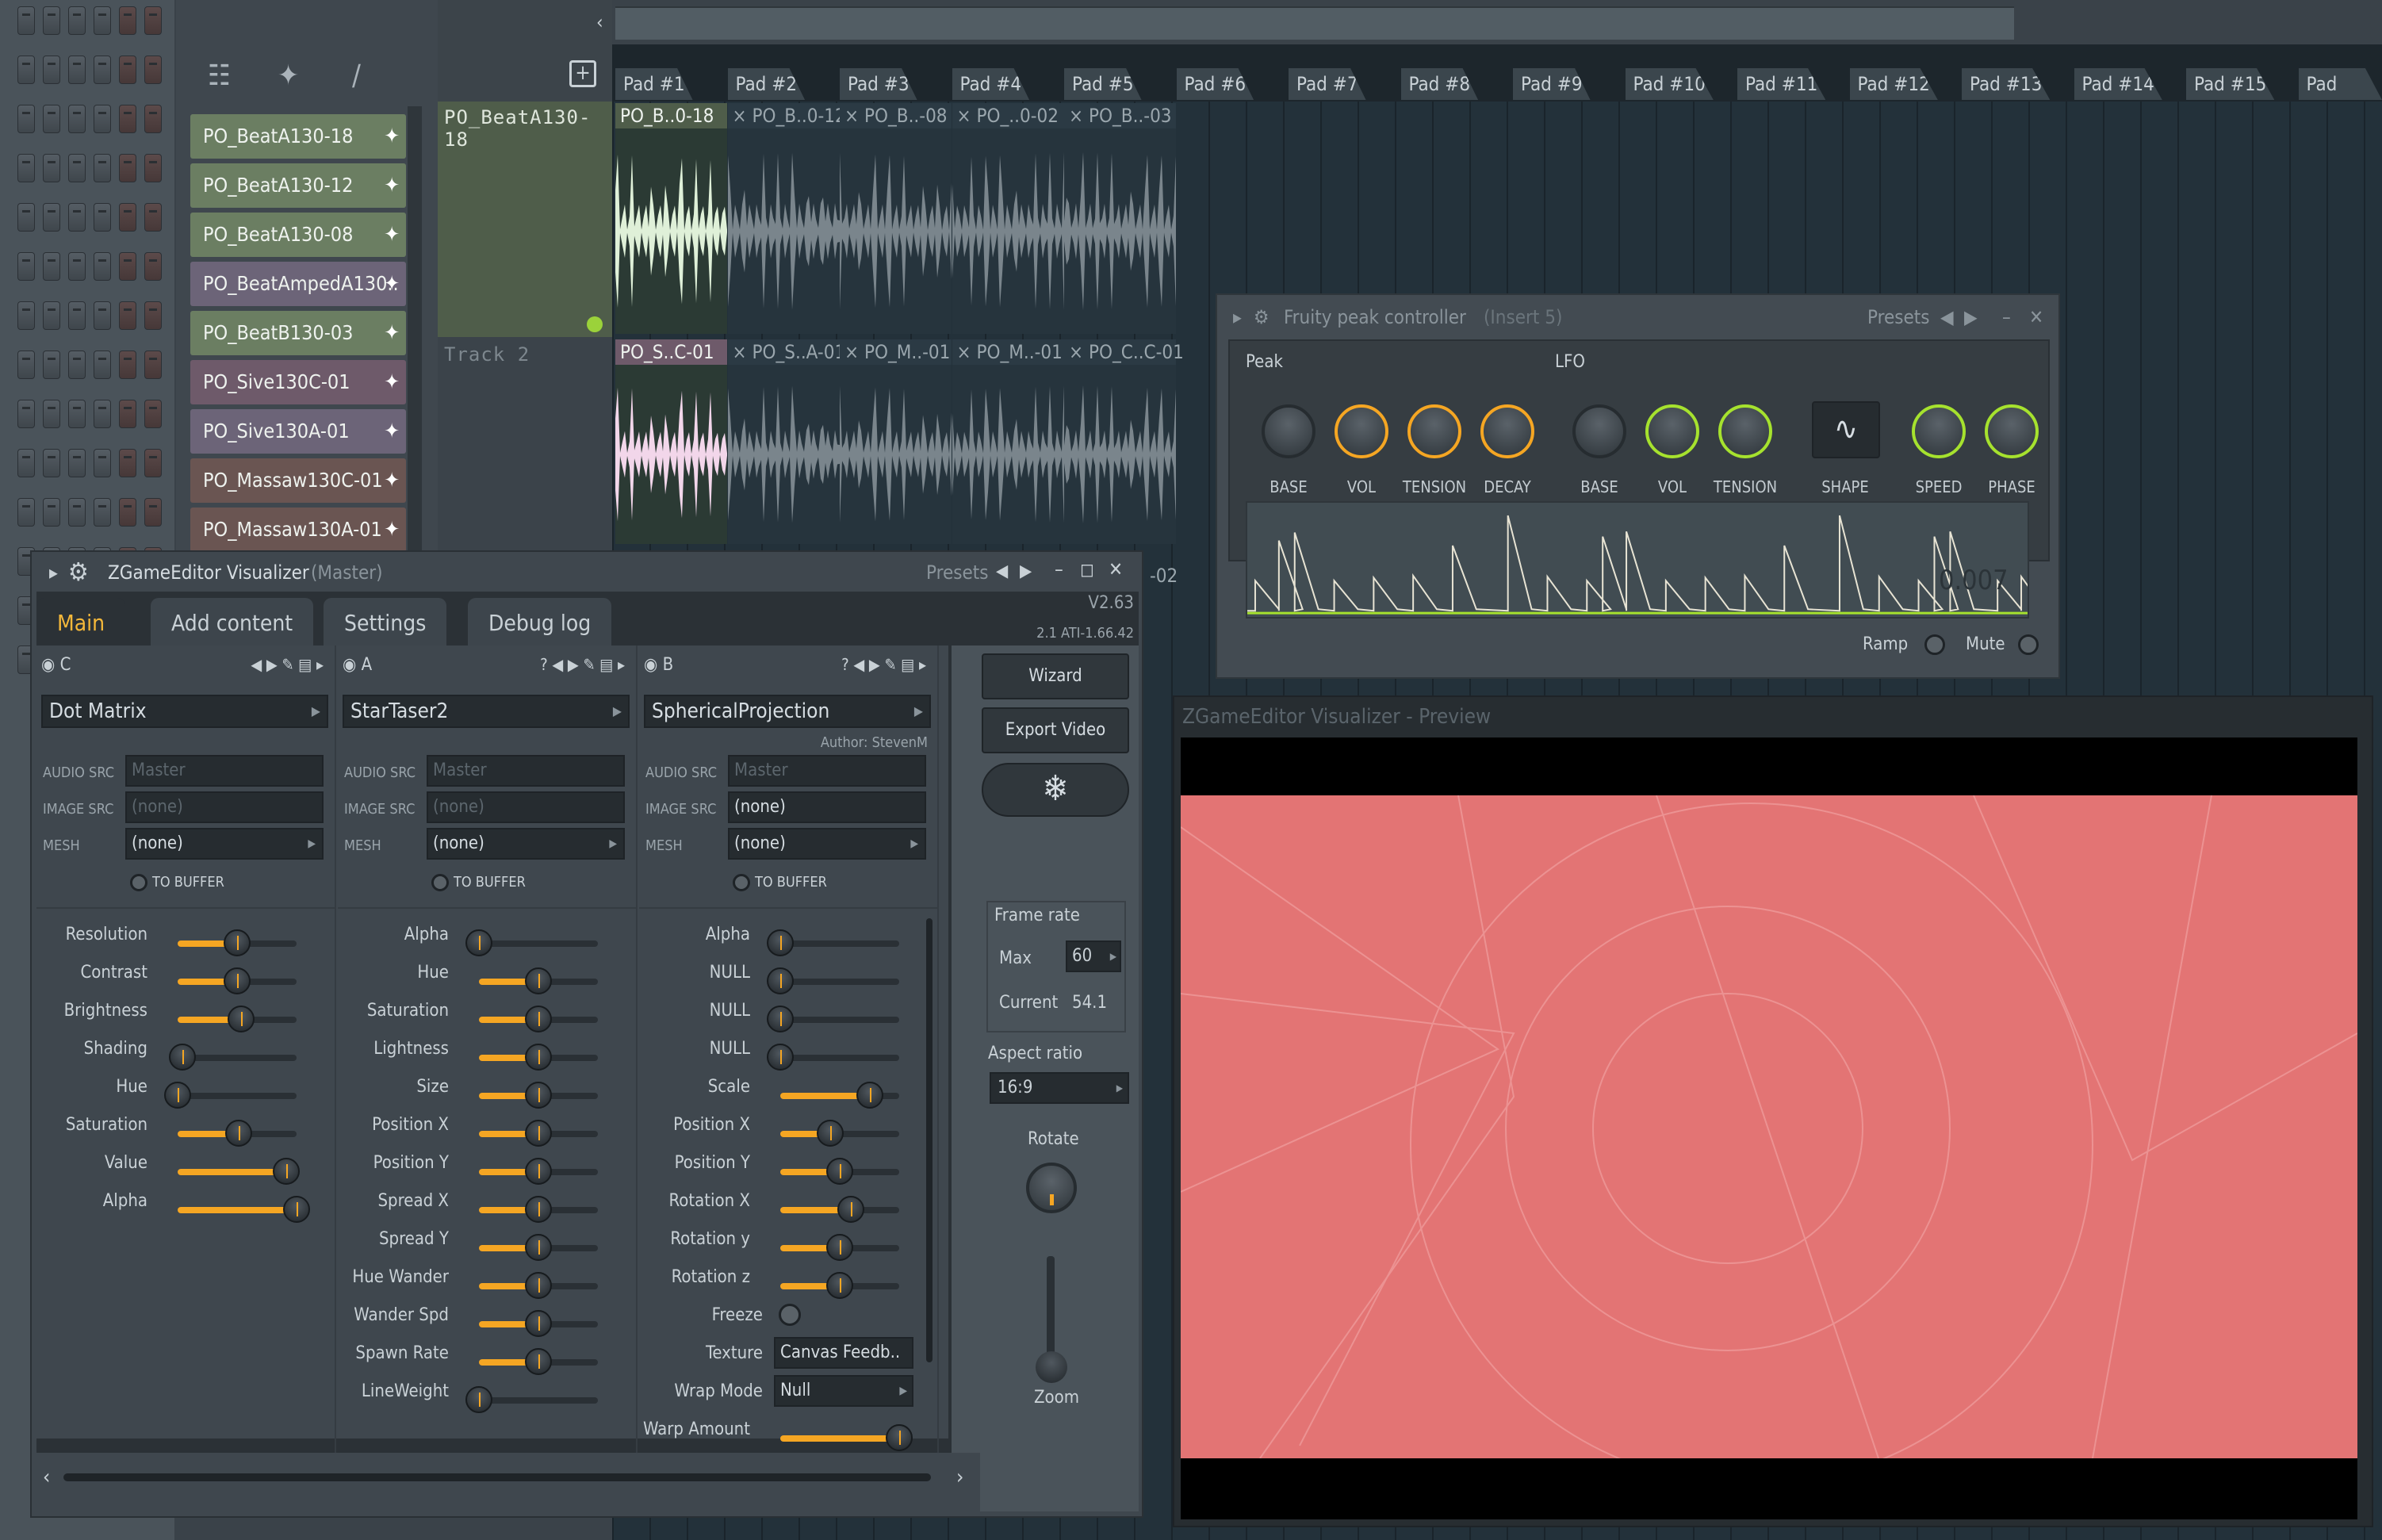  Describe the element at coordinates (1599, 431) in the screenshot. I see `lfo-base-knob` at that location.